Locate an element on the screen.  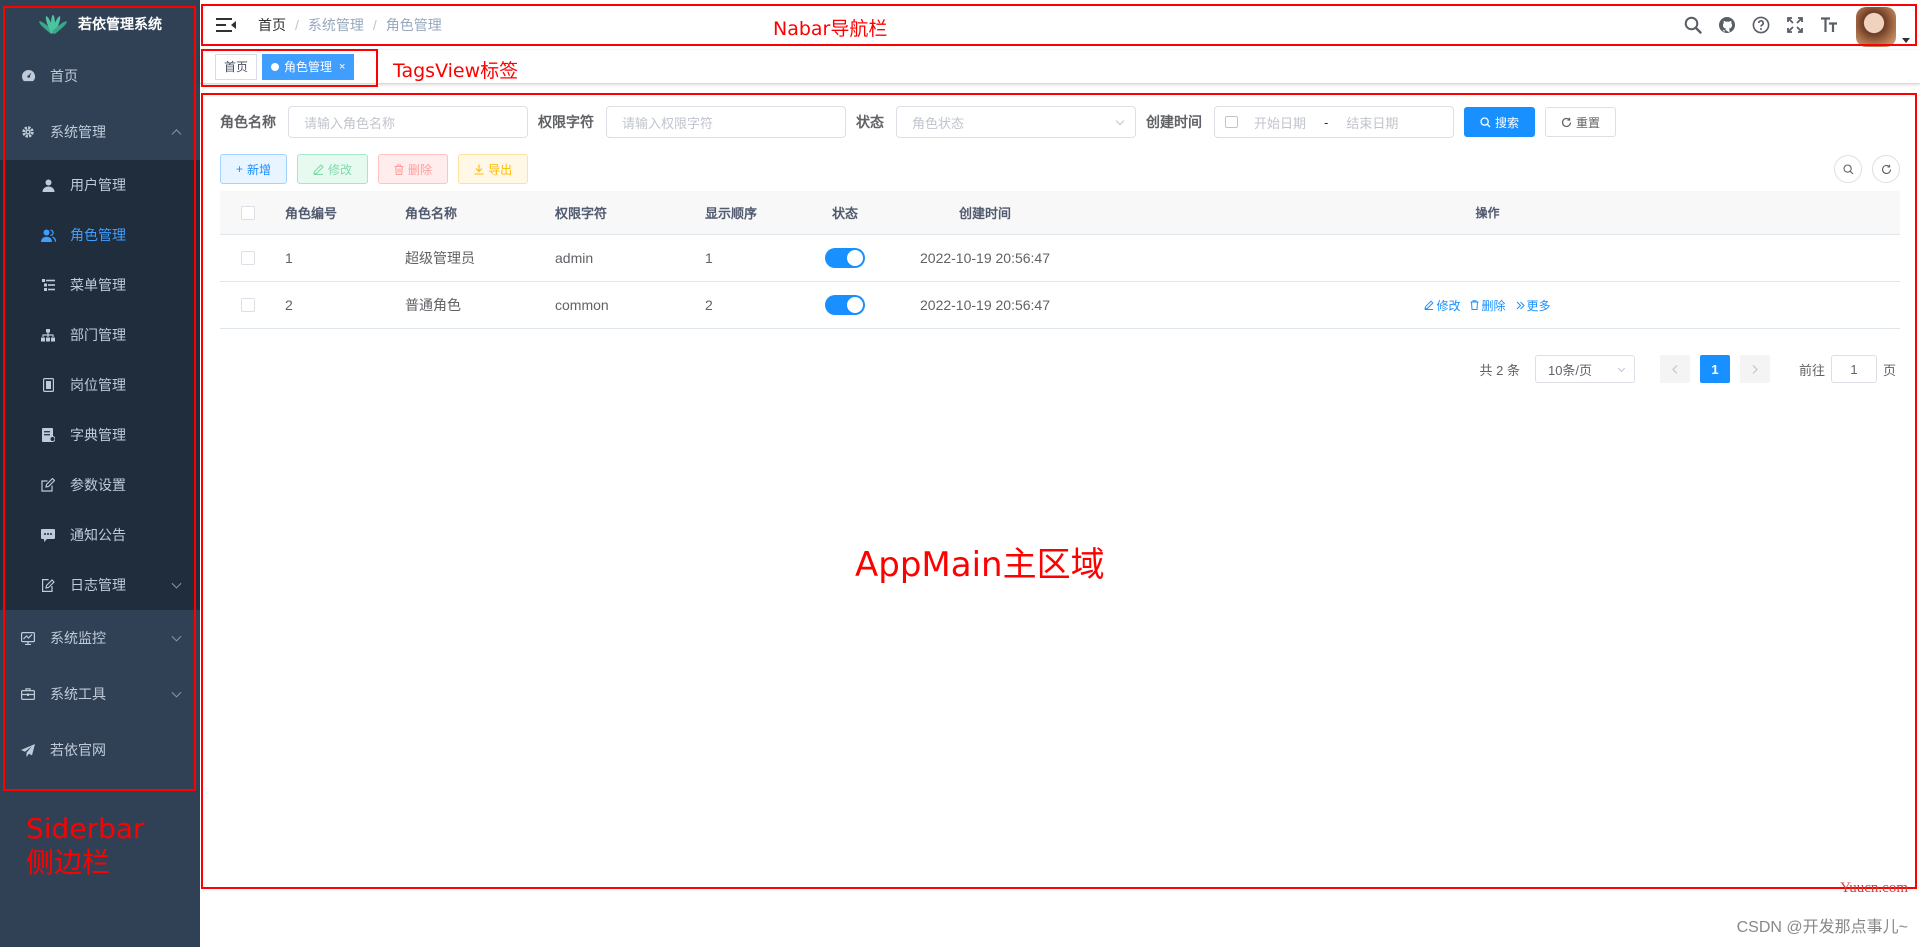
sidebar-item-roles: 角色管理 is located at coordinates (100, 235).